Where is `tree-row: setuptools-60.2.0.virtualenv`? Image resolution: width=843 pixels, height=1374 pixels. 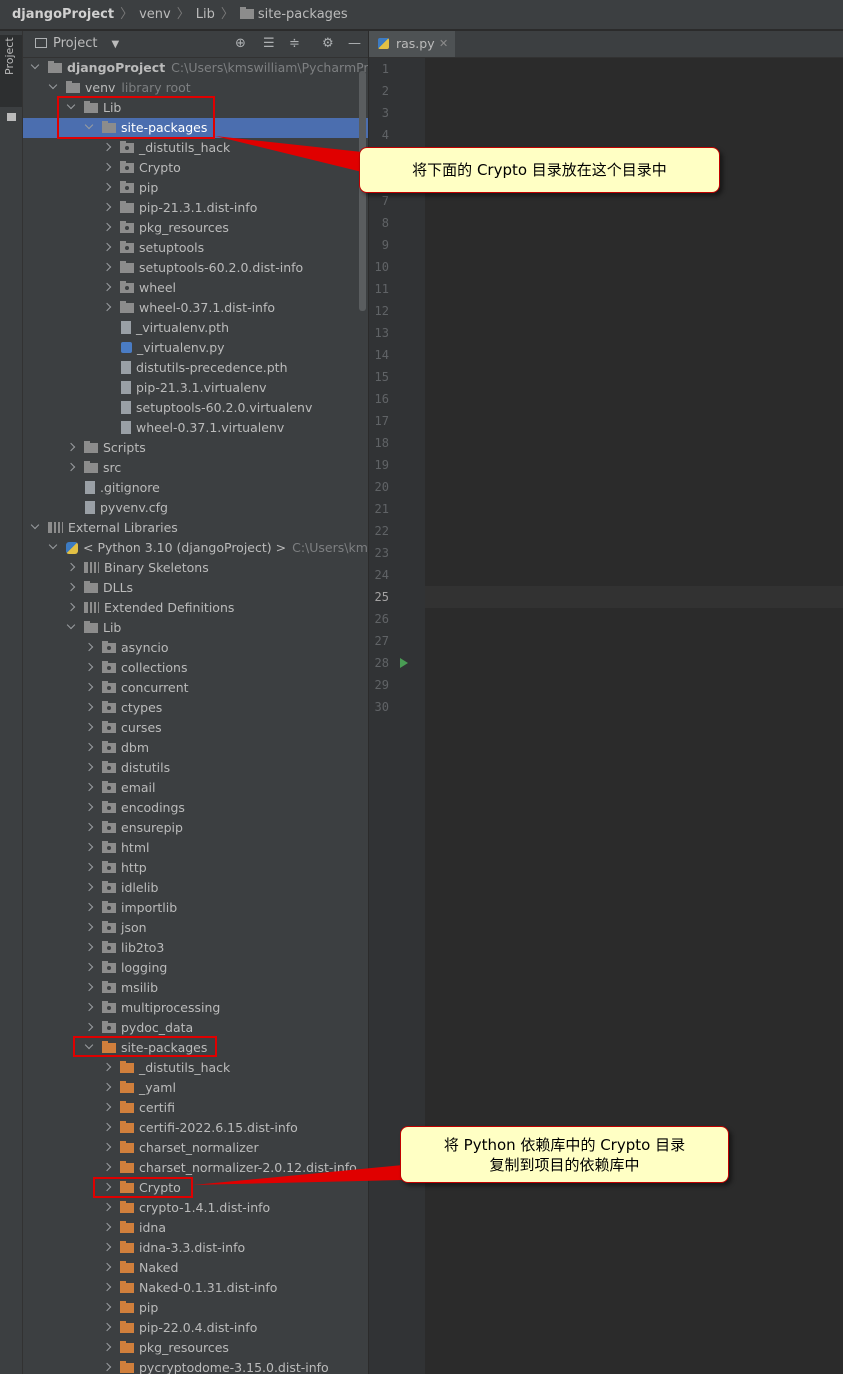
tree-row: setuptools-60.2.0.virtualenv is located at coordinates (195, 408).